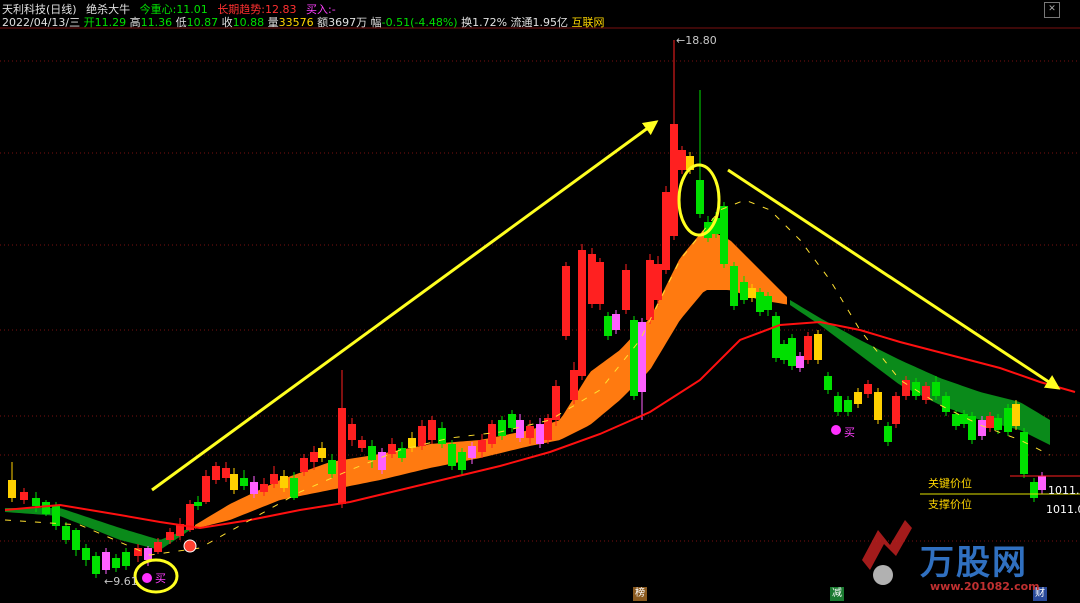 The width and height of the screenshot is (1080, 603). I want to click on buy-signal-2: 买, so click(849, 432).